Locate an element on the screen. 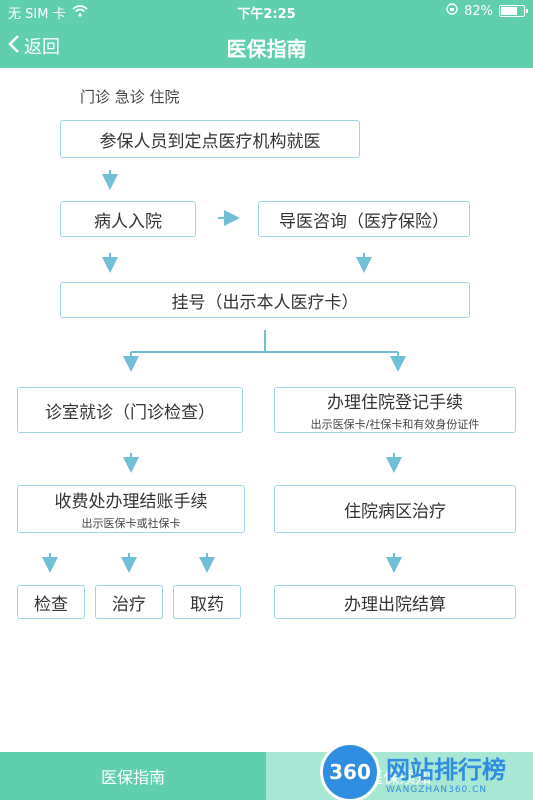 This screenshot has height=802, width=533. watermark-name: 网站排行榜 is located at coordinates (446, 769).